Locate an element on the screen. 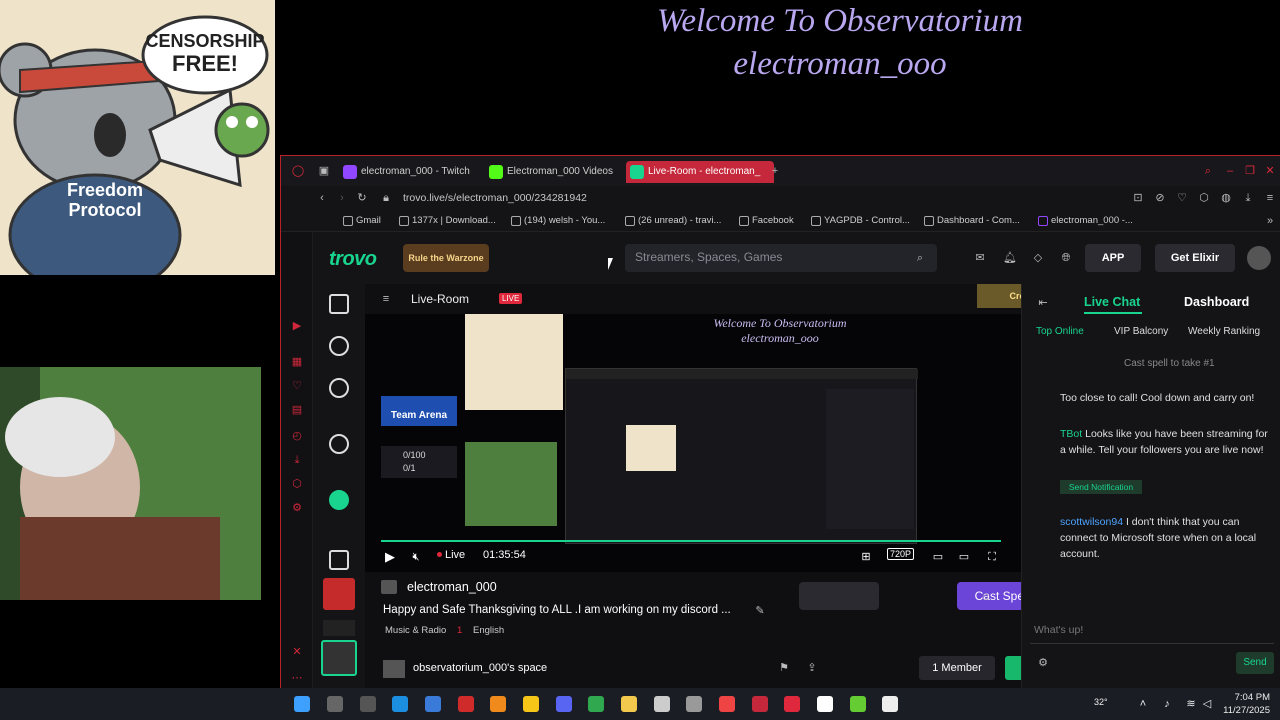 Image resolution: width=1280 pixels, height=720 pixels. channel-avatar-mexico is located at coordinates (339, 594).